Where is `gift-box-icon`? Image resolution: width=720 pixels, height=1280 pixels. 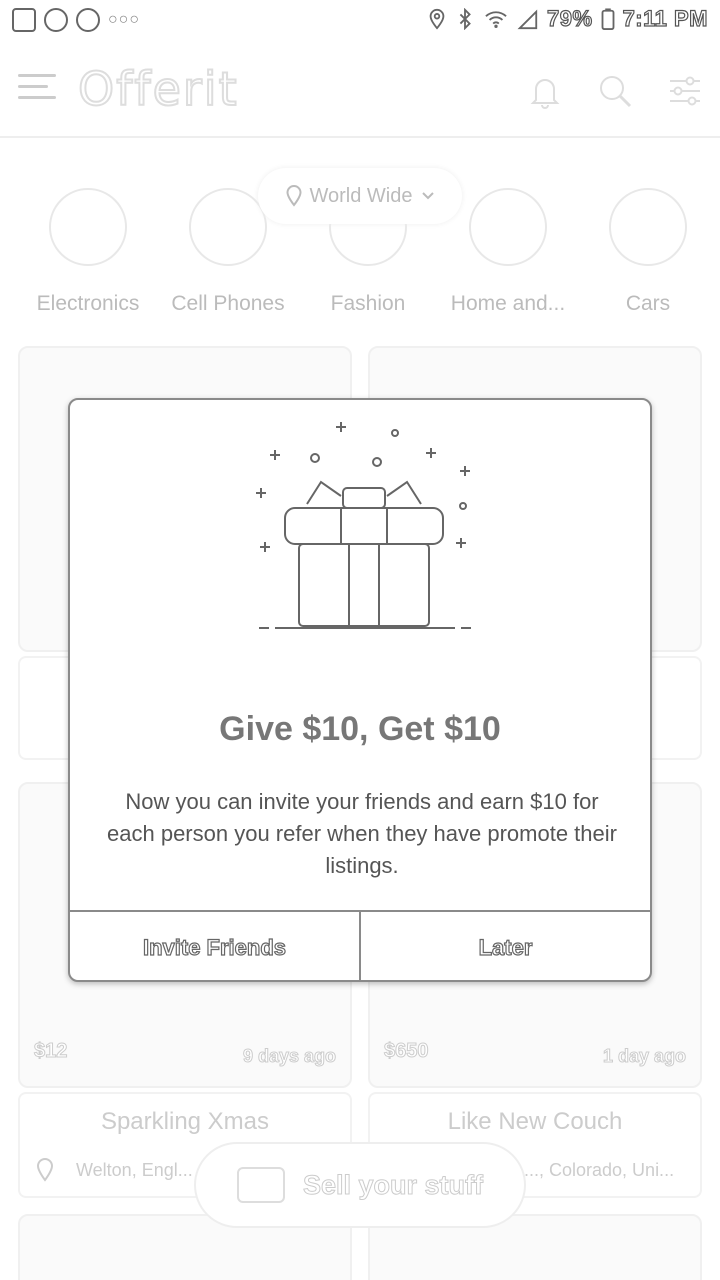 gift-box-icon is located at coordinates (363, 525).